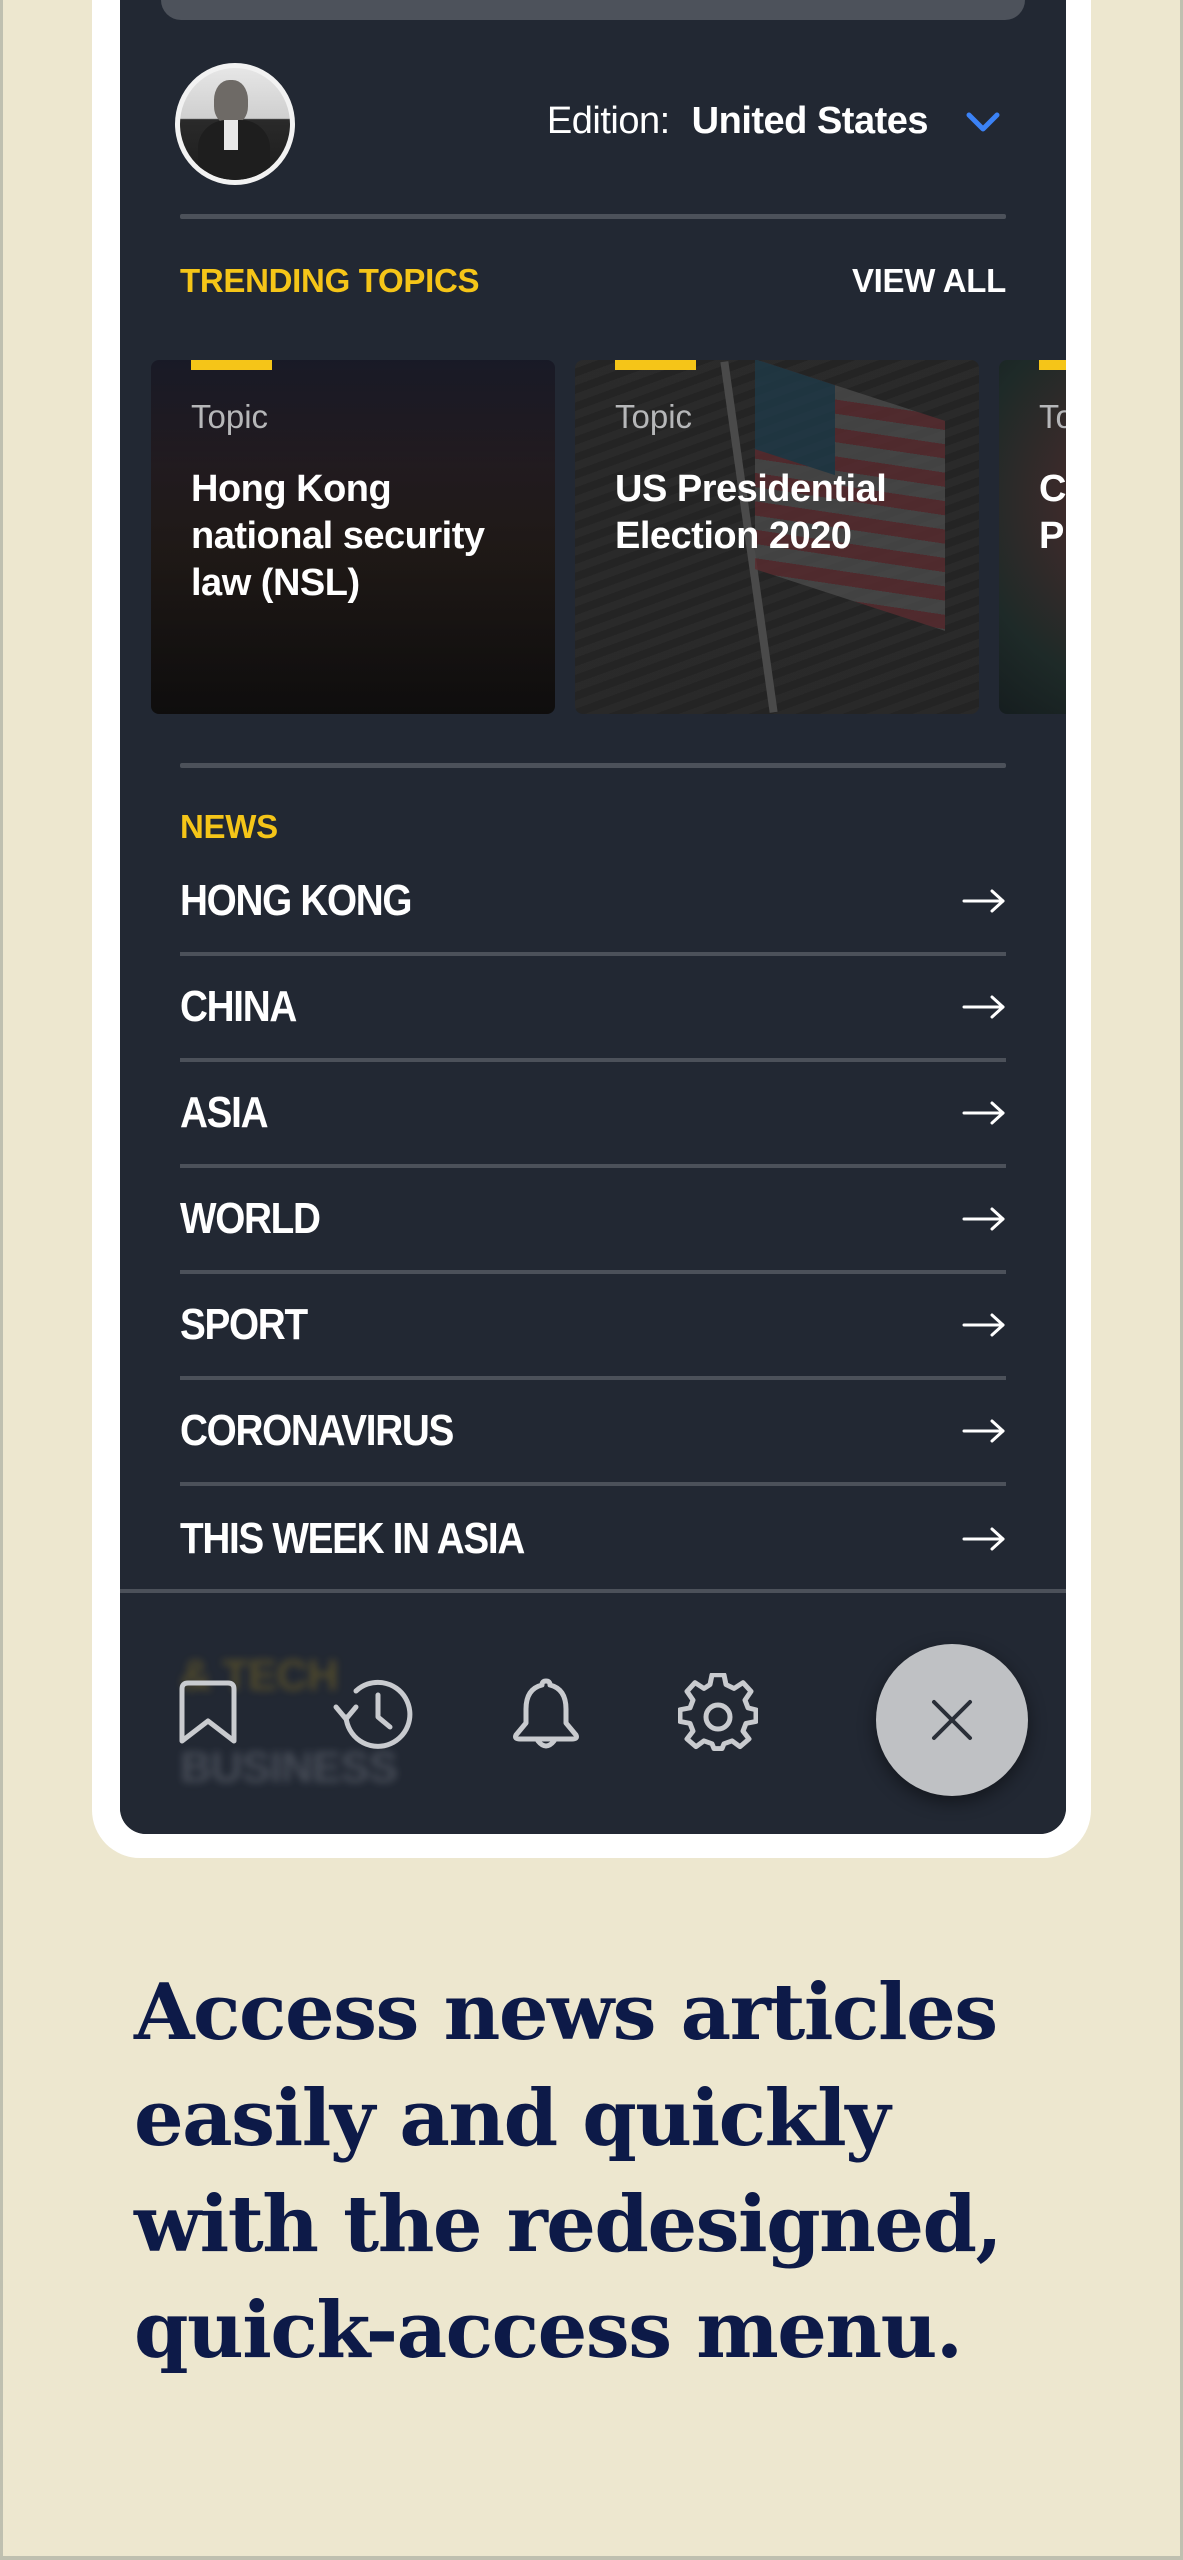 This screenshot has width=1183, height=2560. What do you see at coordinates (238, 1006) in the screenshot?
I see `news-nav-label: CHINA` at bounding box center [238, 1006].